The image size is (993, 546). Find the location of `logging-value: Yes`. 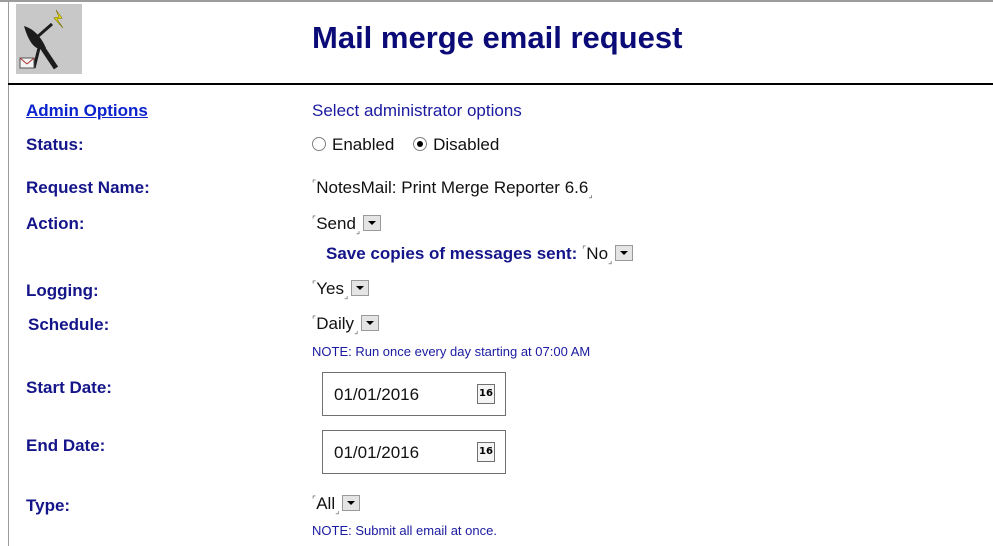

logging-value: Yes is located at coordinates (330, 288).